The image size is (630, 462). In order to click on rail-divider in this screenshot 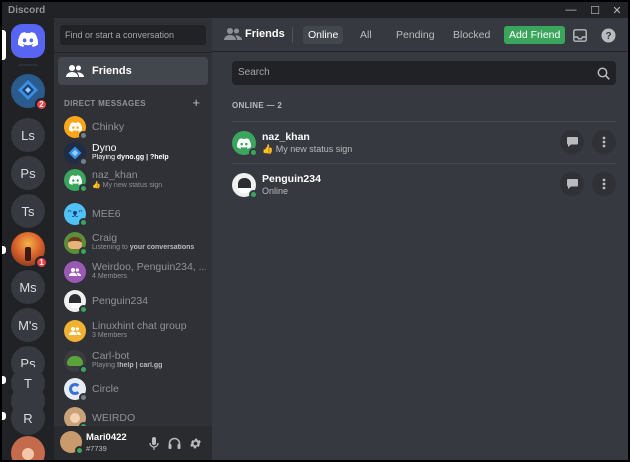, I will do `click(28, 65)`.